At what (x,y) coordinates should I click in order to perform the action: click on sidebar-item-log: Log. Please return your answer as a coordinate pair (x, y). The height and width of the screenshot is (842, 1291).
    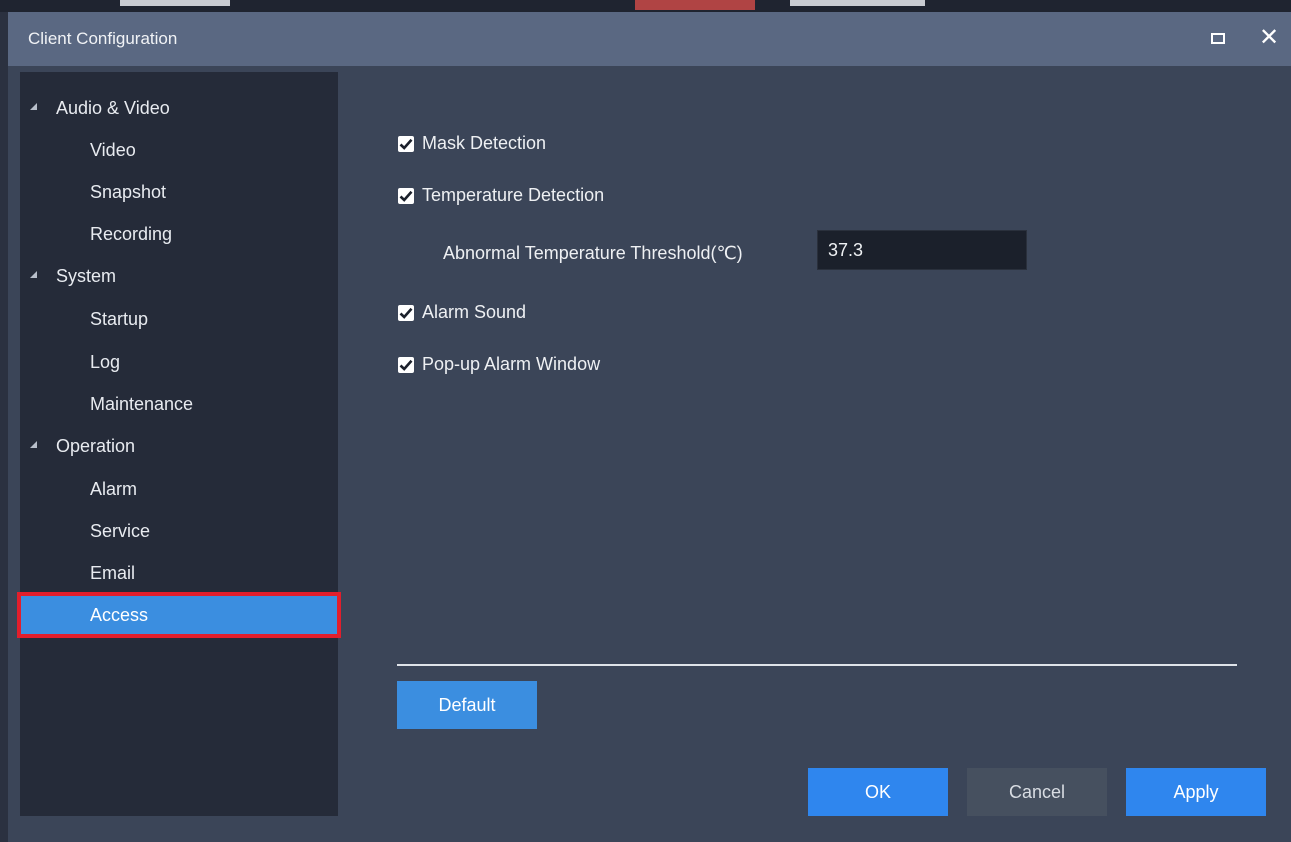
    Looking at the image, I should click on (179, 362).